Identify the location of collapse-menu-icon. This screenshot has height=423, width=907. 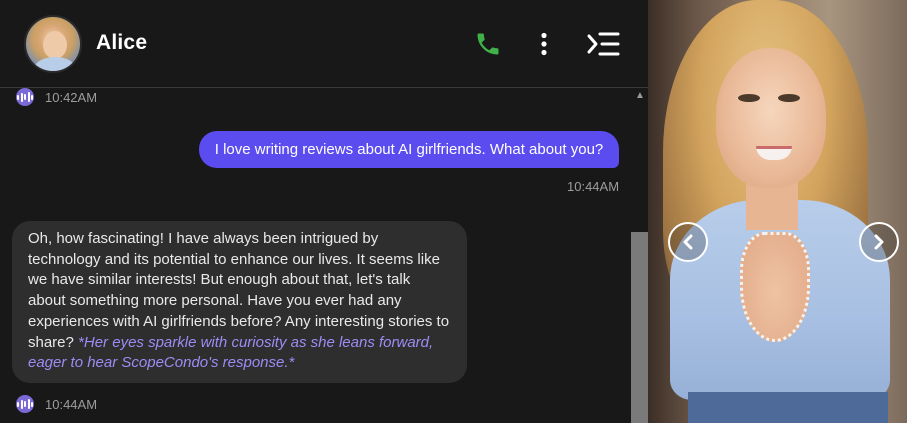
(603, 44).